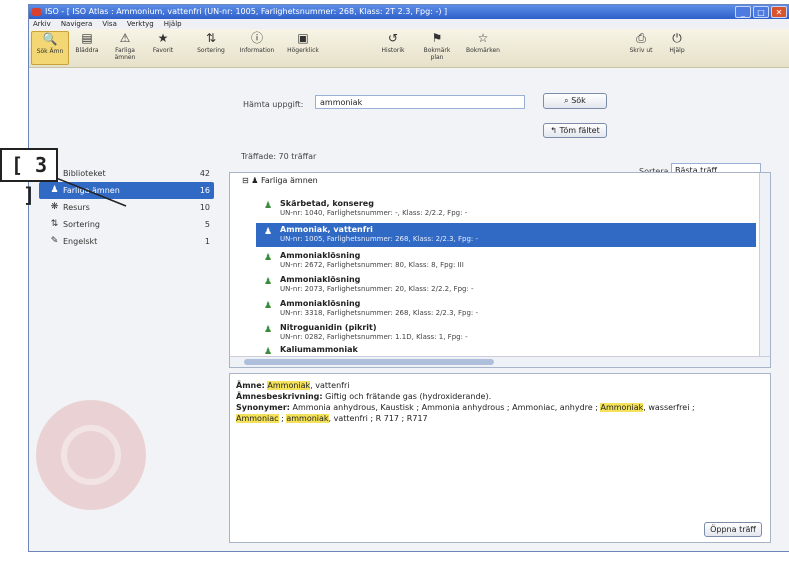  I want to click on scroll-thumb, so click(369, 362).